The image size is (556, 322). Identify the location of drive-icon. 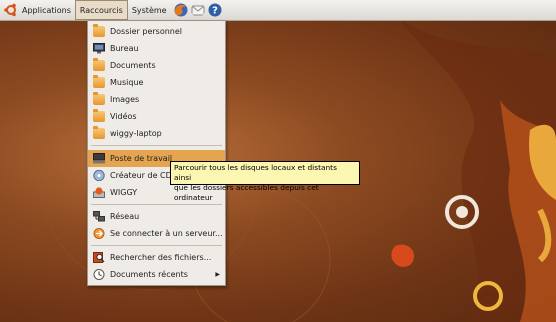
(99, 192).